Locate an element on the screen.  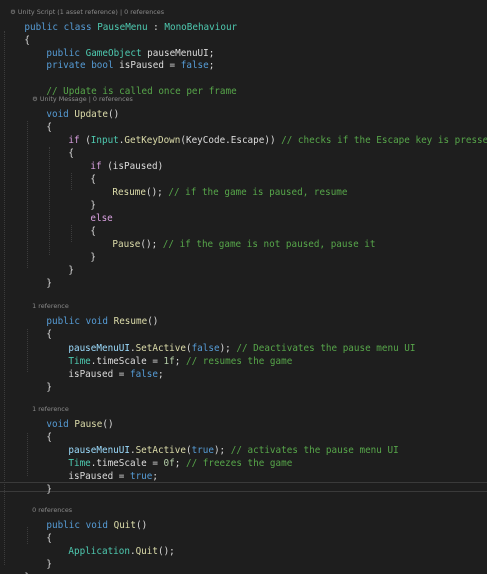
codelens-quit: 0 references is located at coordinates (48, 505).